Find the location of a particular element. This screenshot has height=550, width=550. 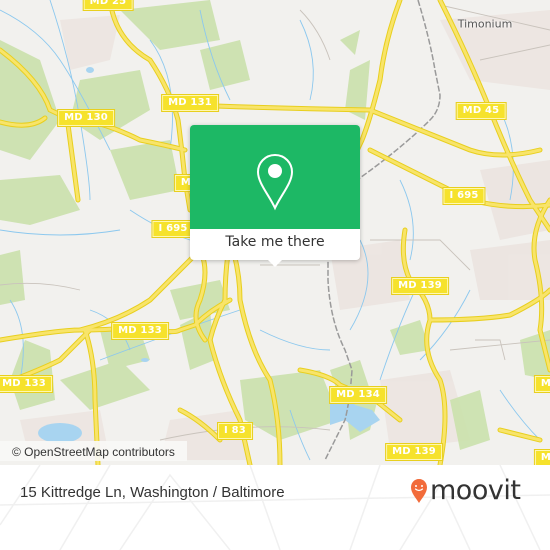

road-label-md-133-center: MD 133 is located at coordinates (140, 331).